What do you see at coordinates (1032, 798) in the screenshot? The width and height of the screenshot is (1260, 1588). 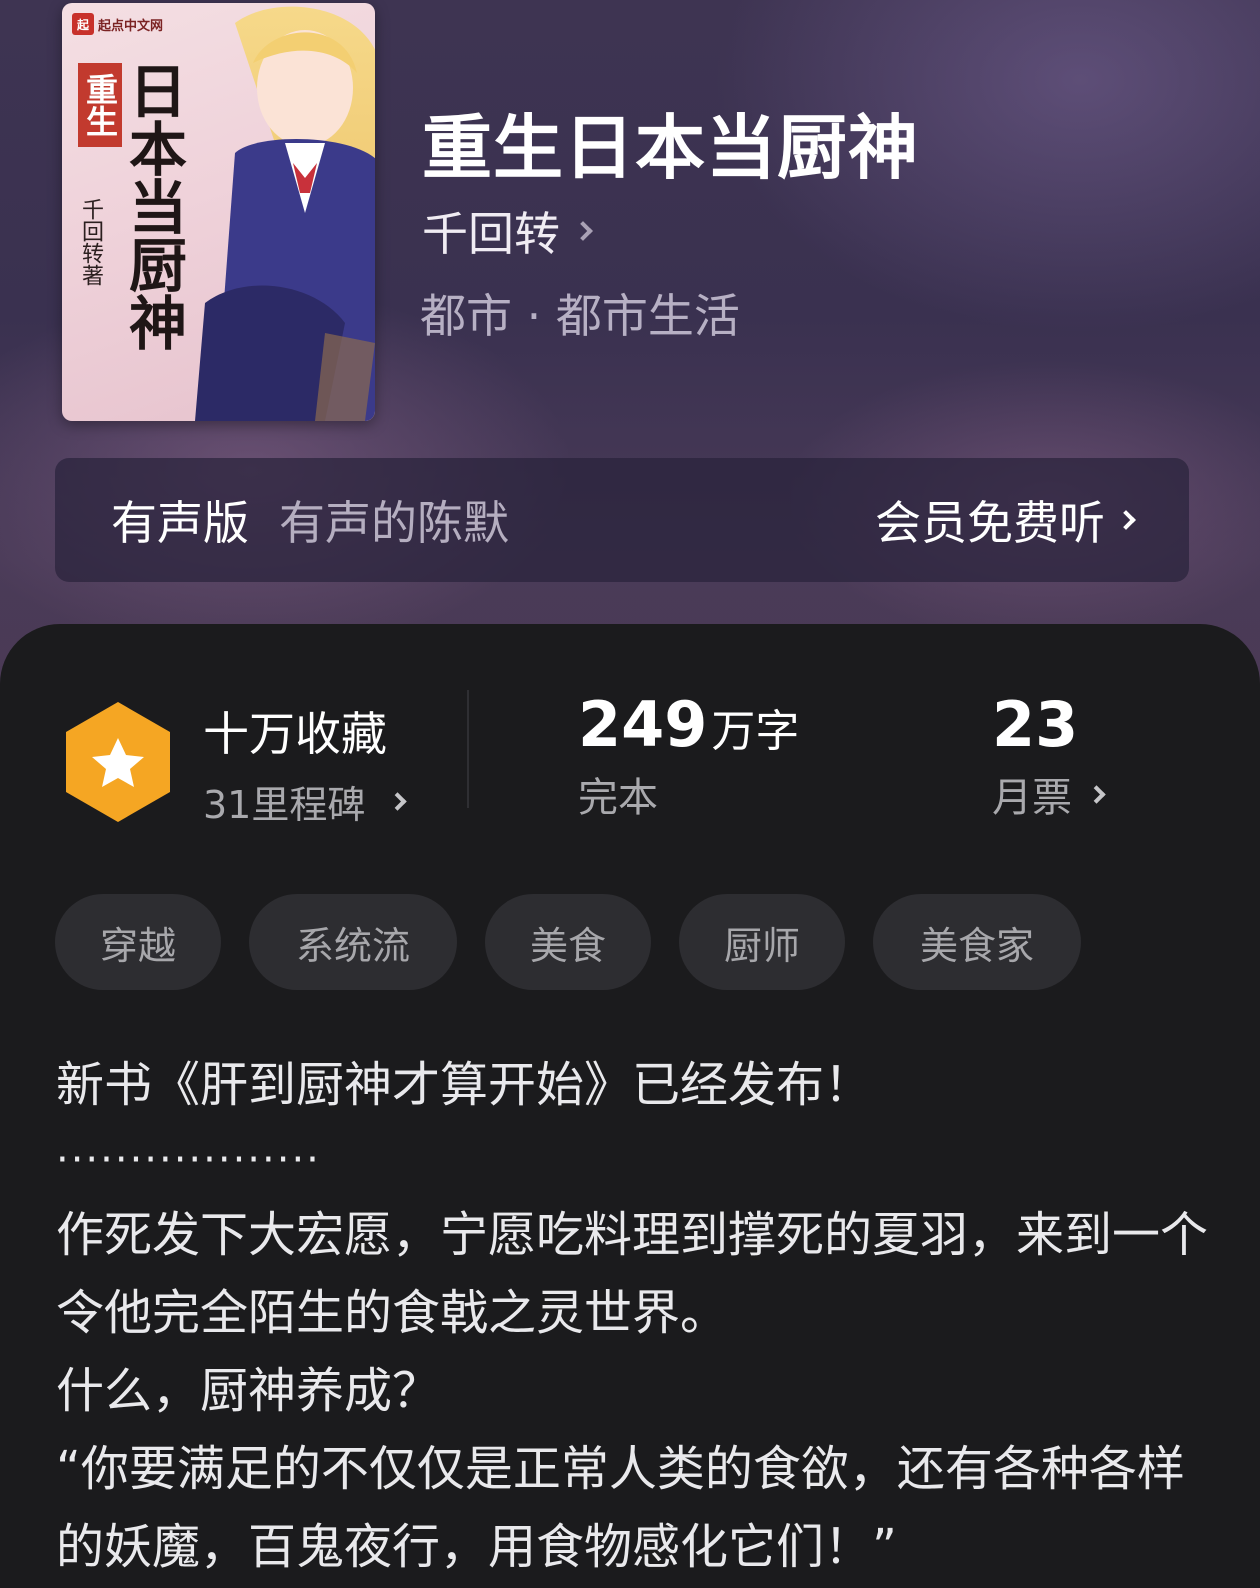 I see `monthly-votes-label: 月票` at bounding box center [1032, 798].